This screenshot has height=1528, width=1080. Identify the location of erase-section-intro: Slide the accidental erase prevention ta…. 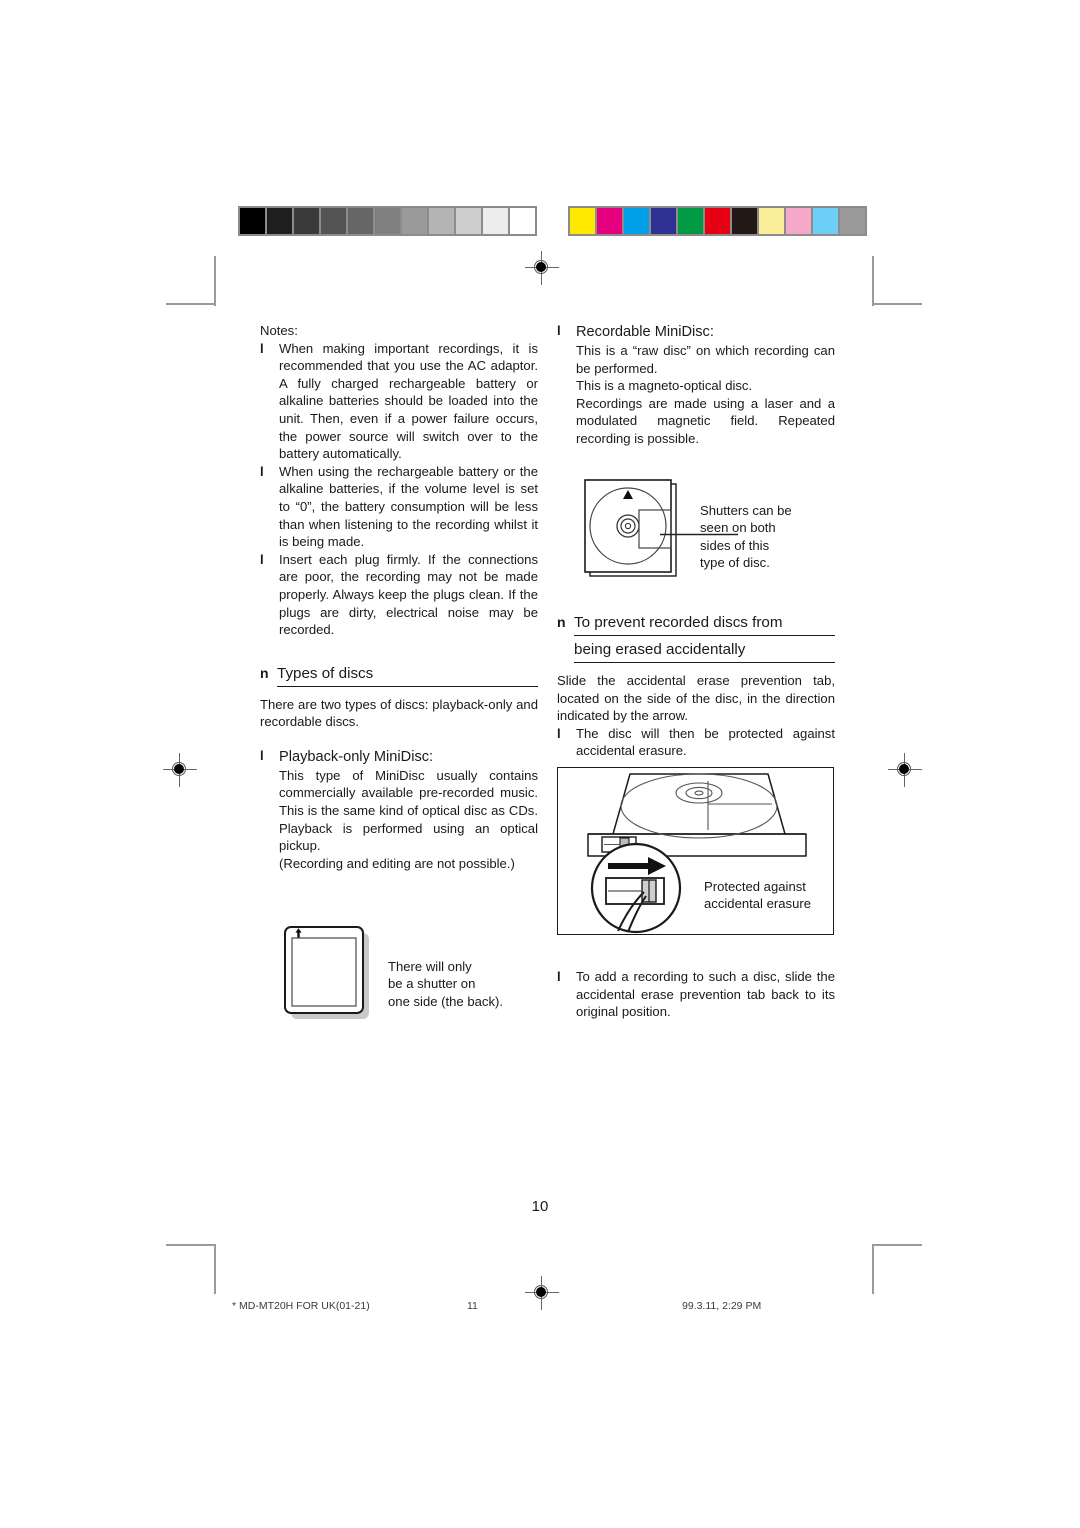
(696, 698).